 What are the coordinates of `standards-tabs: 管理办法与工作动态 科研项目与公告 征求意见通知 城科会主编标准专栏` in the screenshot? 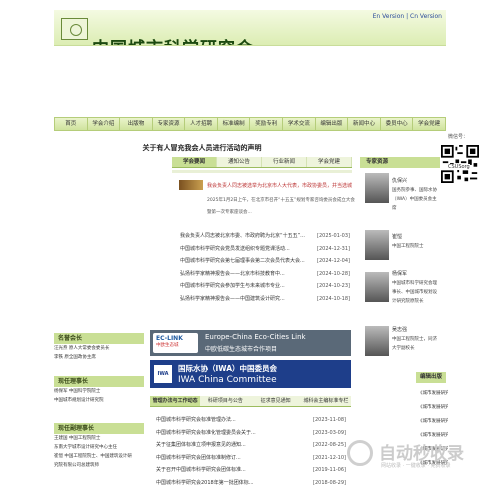 It's located at (250, 401).